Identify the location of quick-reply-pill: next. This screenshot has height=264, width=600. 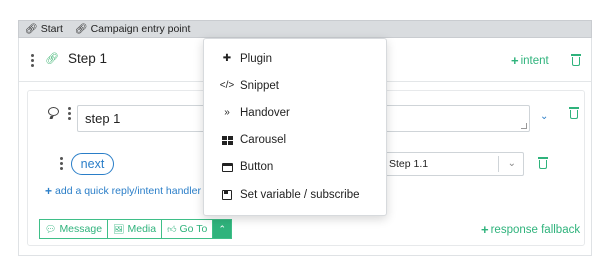
(92, 164).